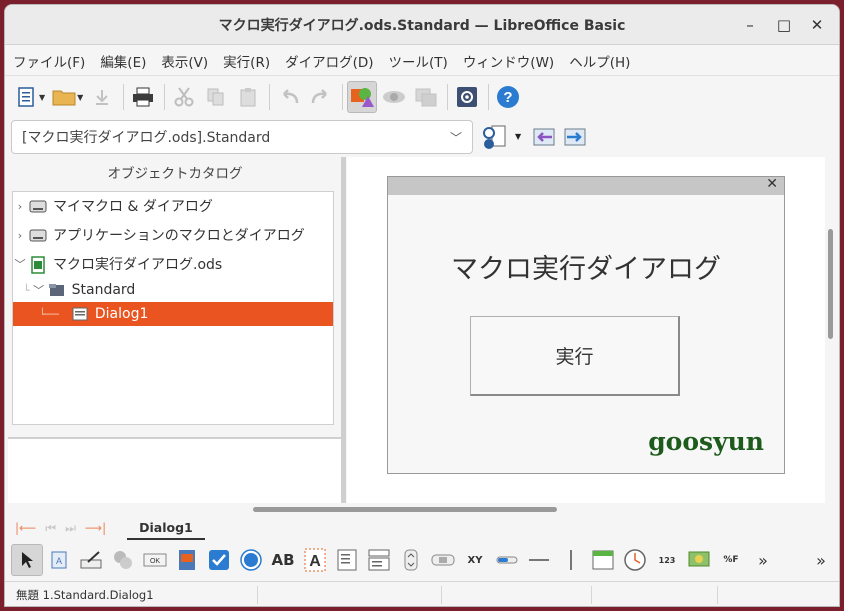 The width and height of the screenshot is (844, 611). I want to click on tree-item-standard: └ ﹀ Standard, so click(173, 290).